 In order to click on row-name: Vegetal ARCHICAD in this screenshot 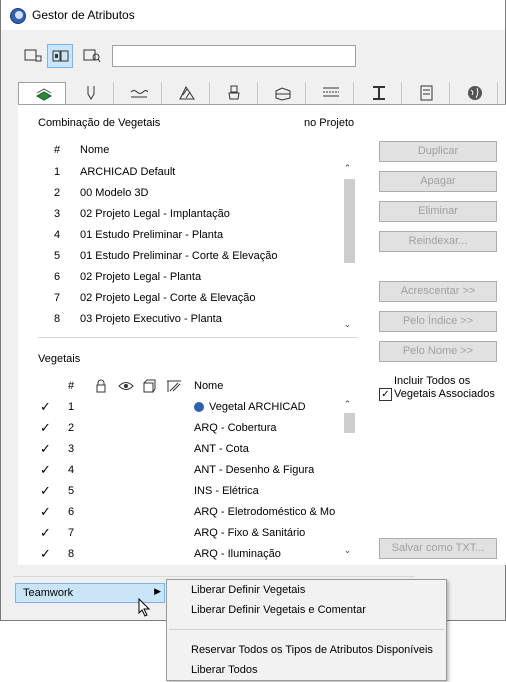, I will do `click(257, 407)`.